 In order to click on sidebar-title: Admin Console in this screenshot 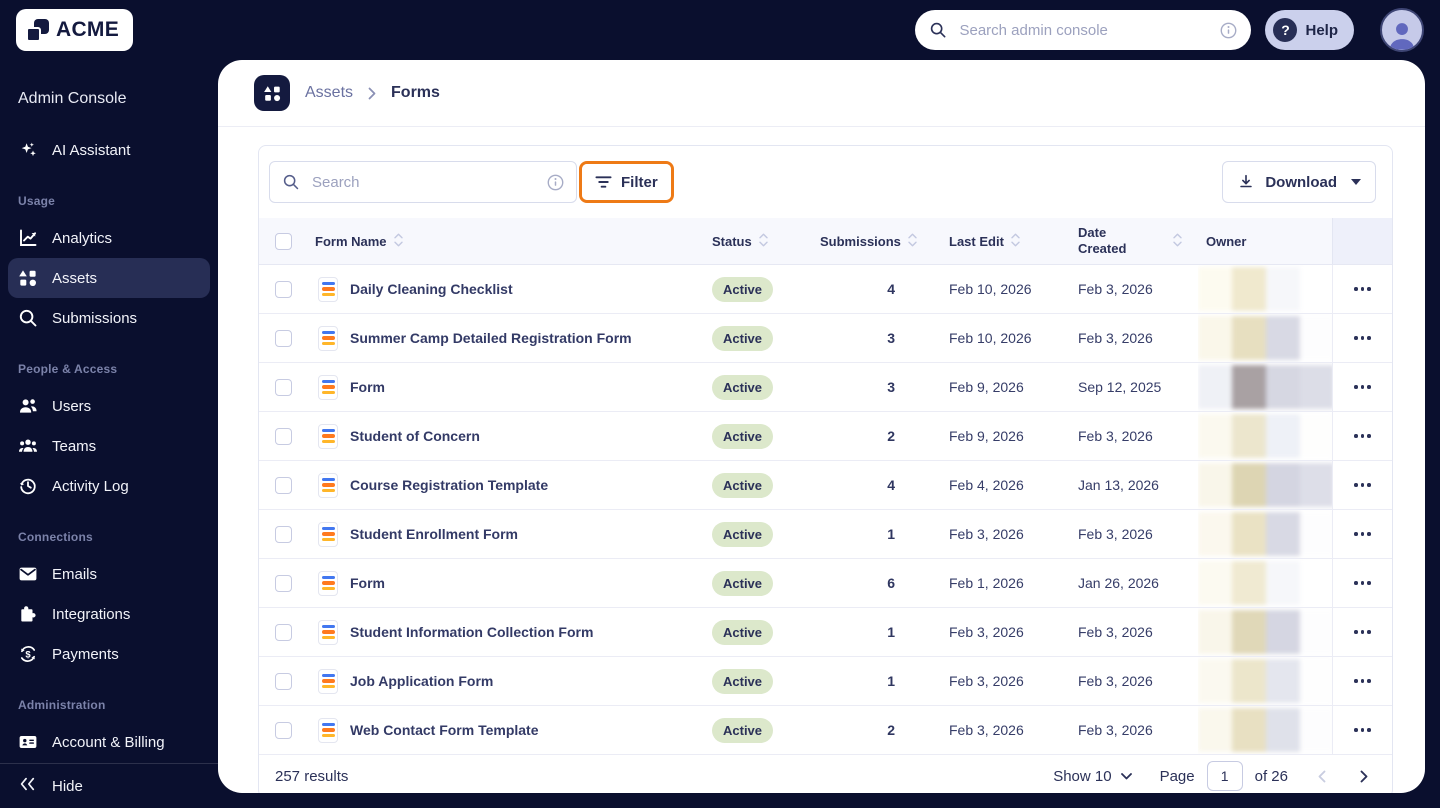, I will do `click(72, 98)`.